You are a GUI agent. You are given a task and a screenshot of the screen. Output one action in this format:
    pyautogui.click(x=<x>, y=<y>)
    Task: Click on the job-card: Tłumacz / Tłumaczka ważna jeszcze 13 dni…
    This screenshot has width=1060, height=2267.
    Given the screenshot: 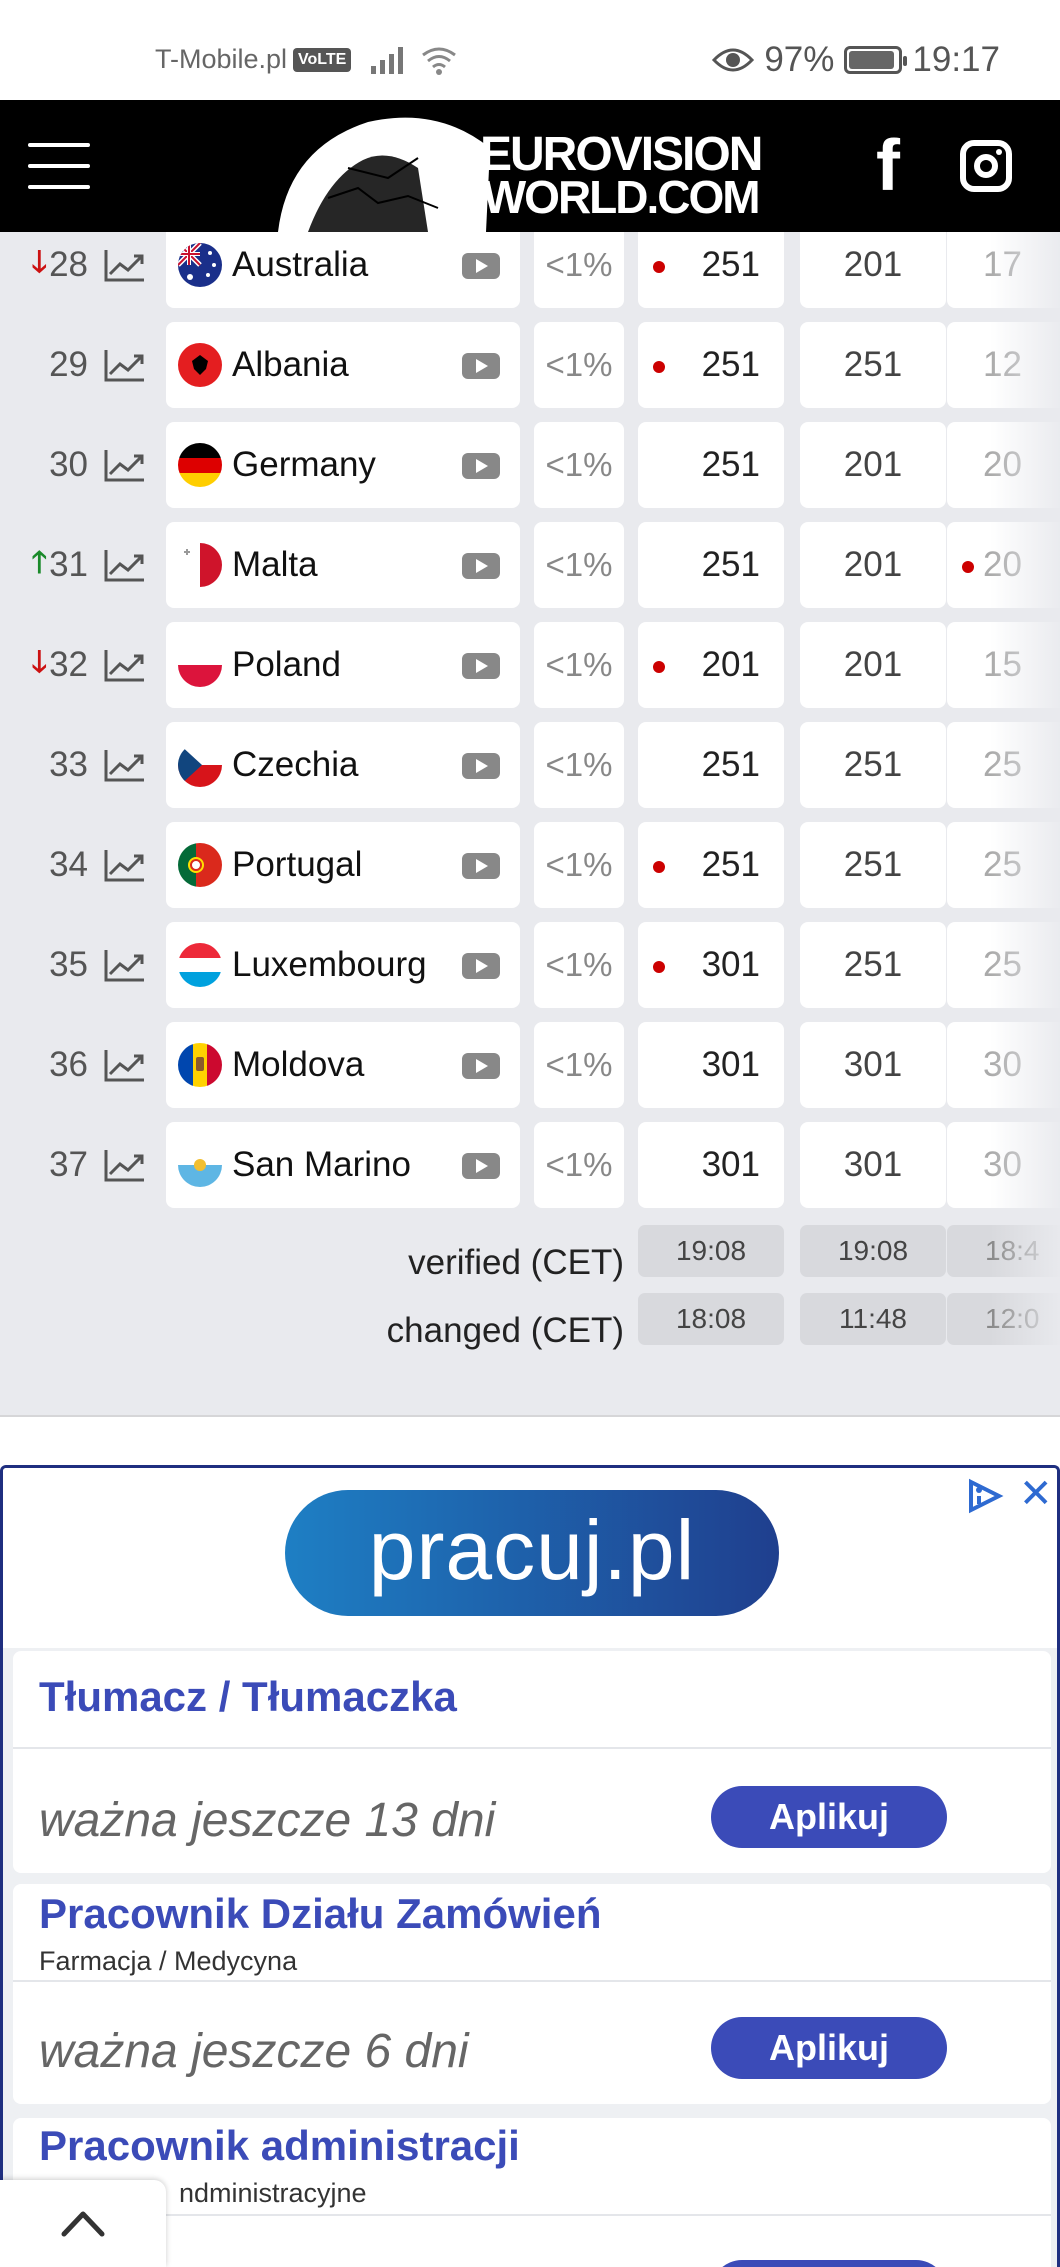 What is the action you would take?
    pyautogui.click(x=532, y=1762)
    